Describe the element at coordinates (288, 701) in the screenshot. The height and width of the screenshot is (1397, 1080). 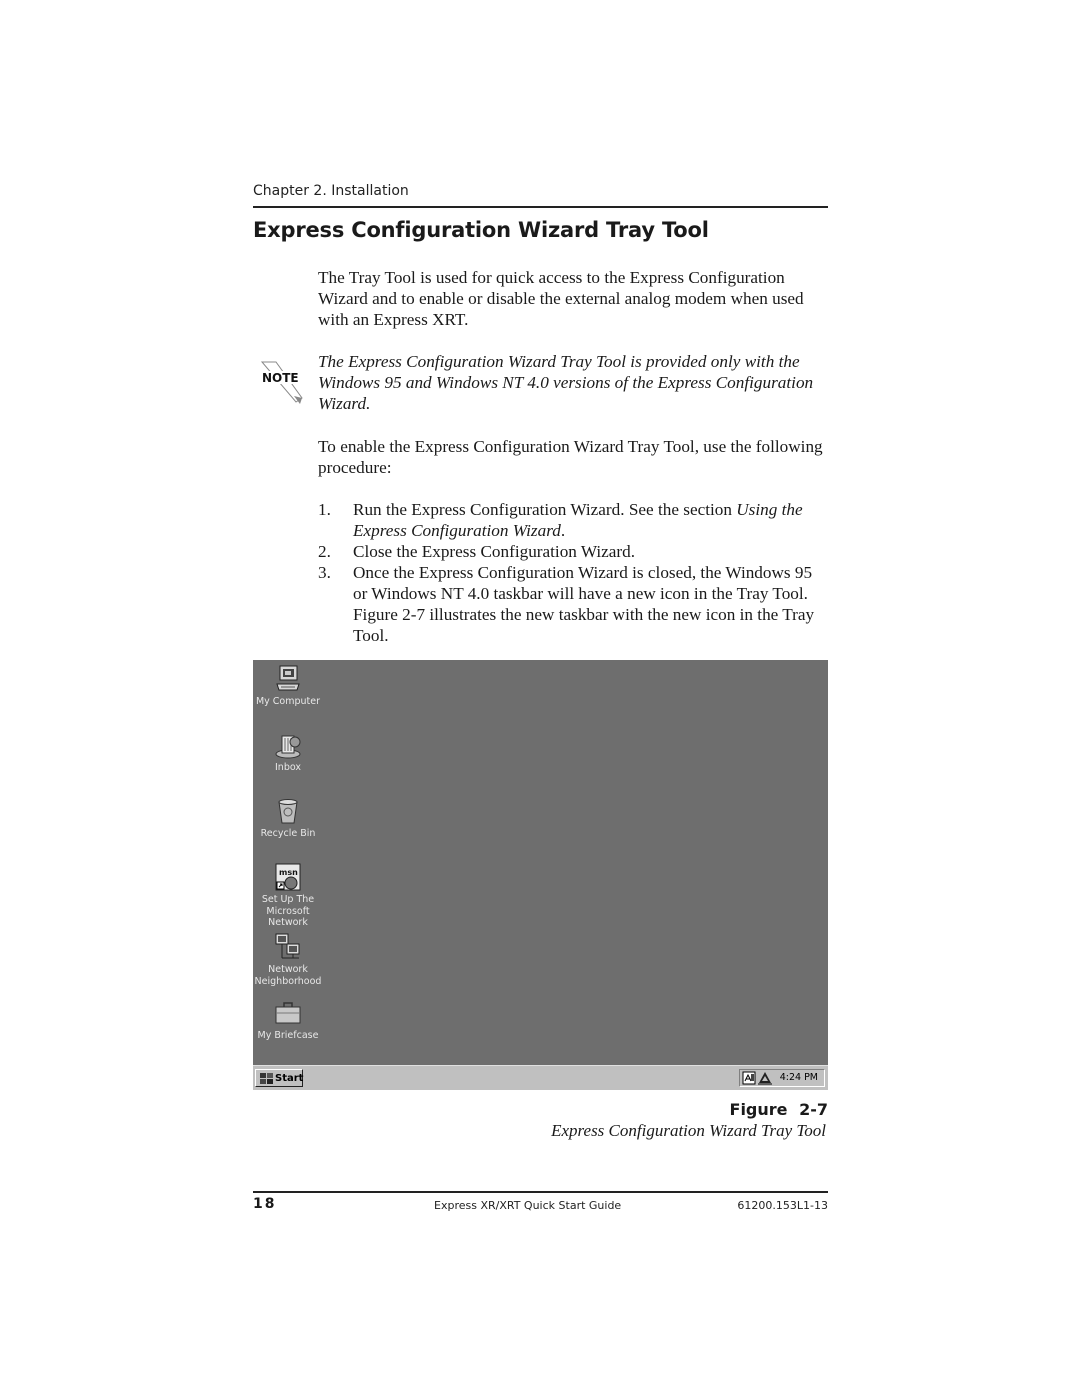
I see `desktop-icon-label: My Computer` at that location.